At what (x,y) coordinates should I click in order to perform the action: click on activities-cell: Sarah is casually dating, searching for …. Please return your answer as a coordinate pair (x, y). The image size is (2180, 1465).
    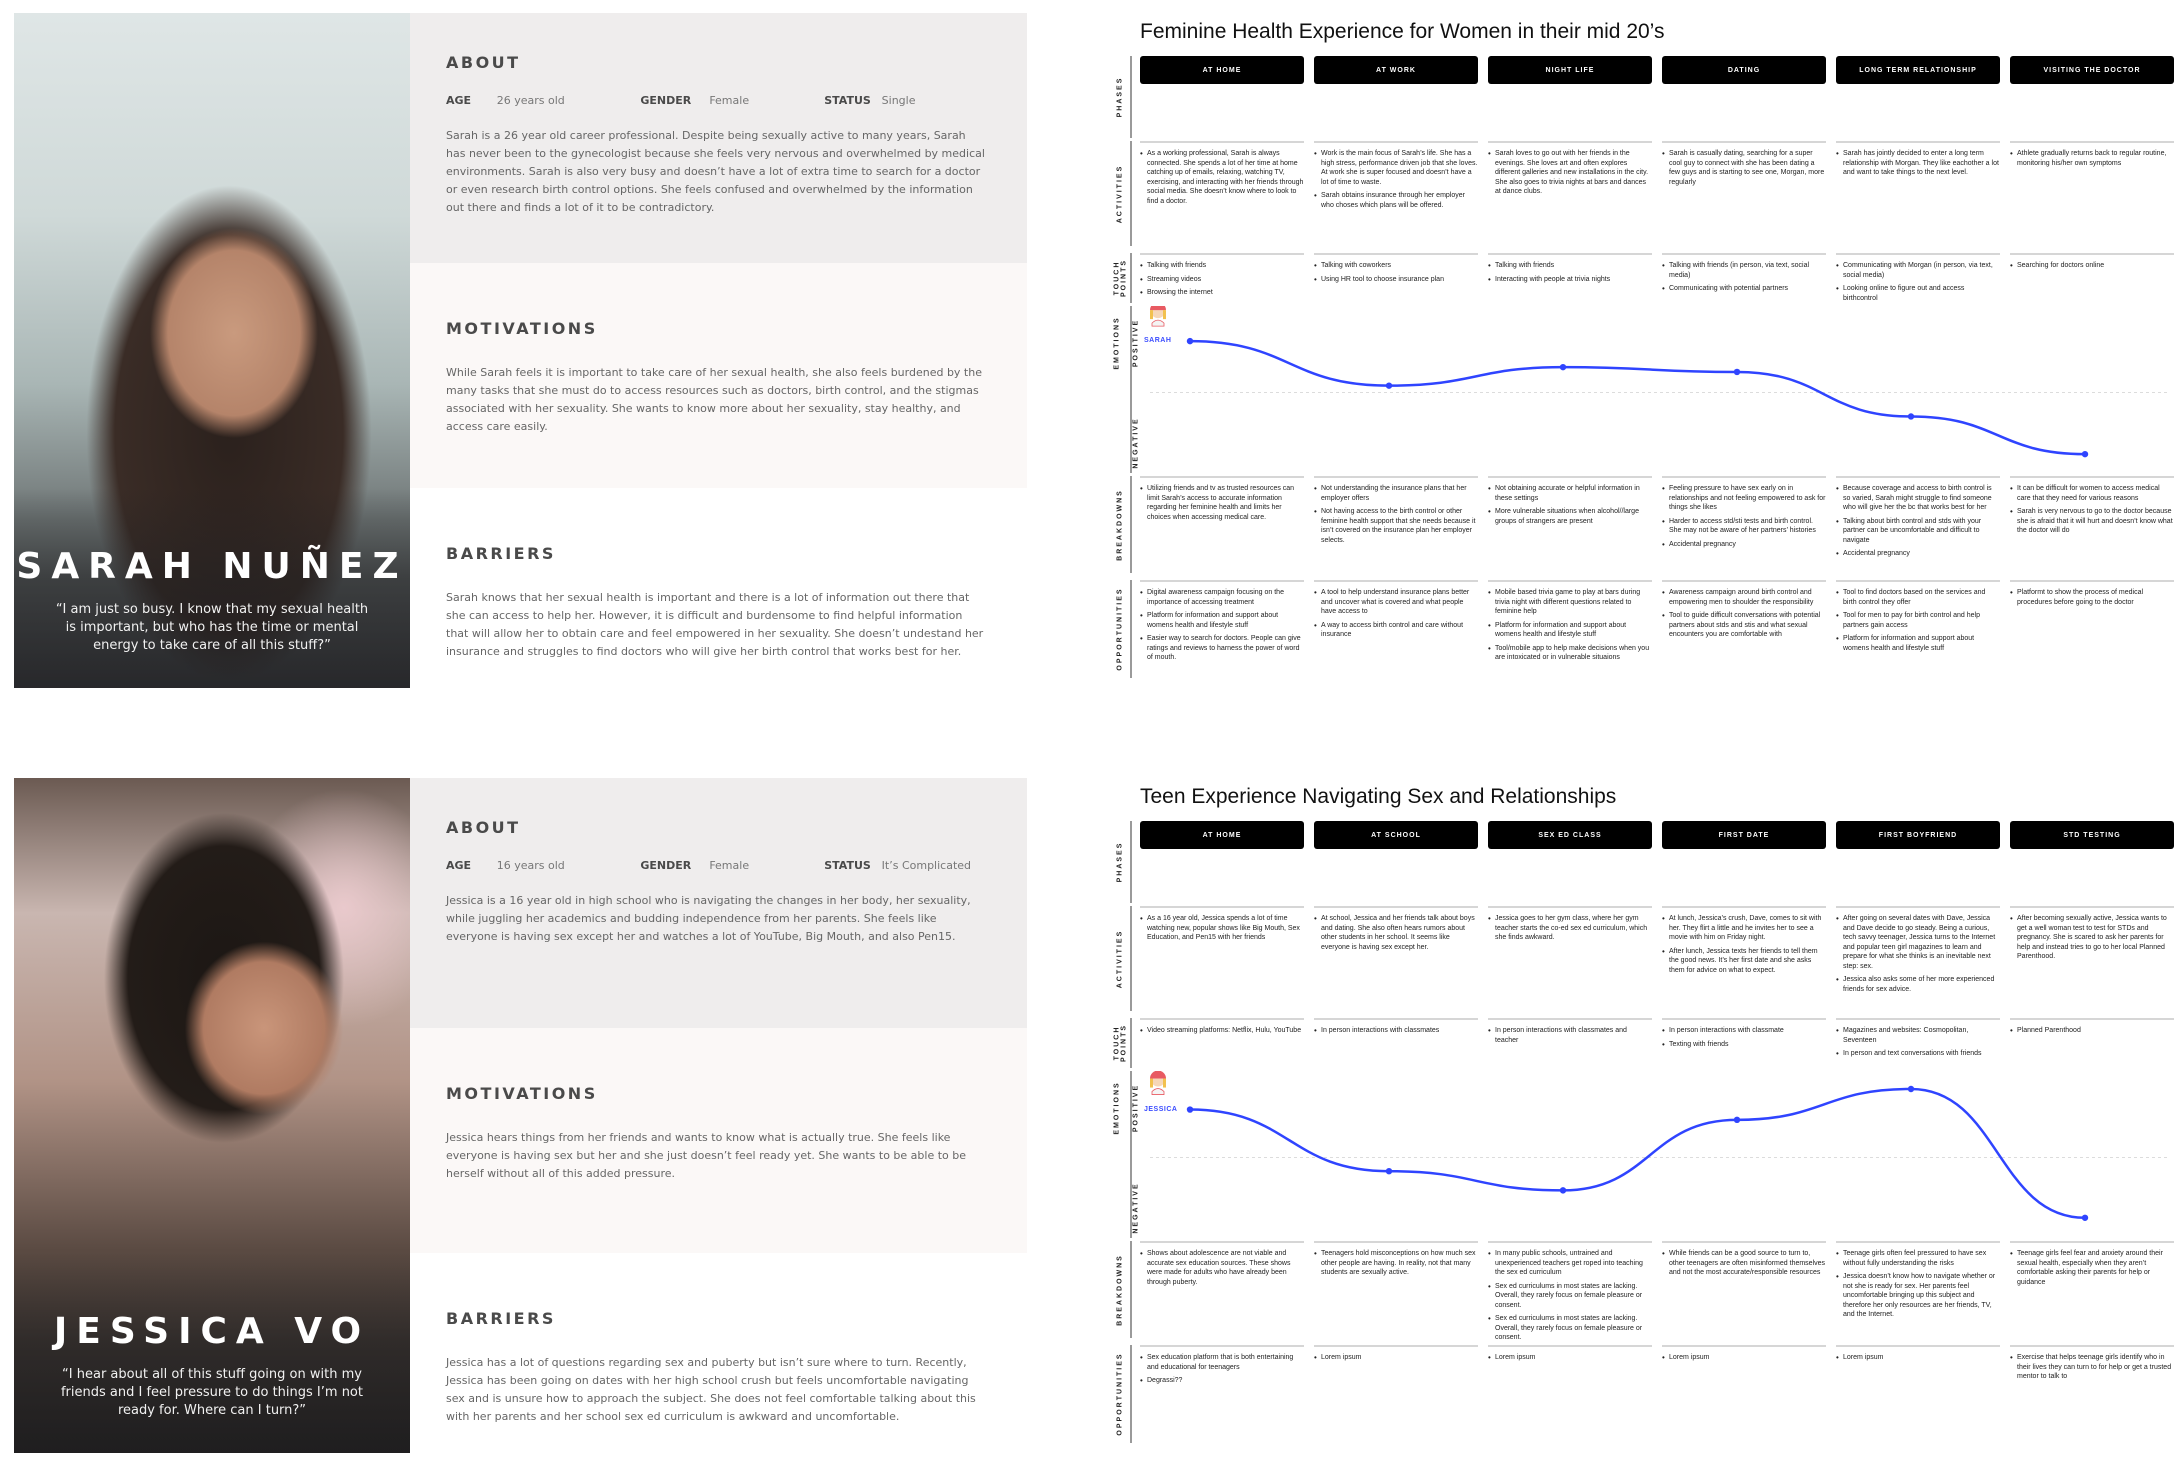
    Looking at the image, I should click on (1744, 164).